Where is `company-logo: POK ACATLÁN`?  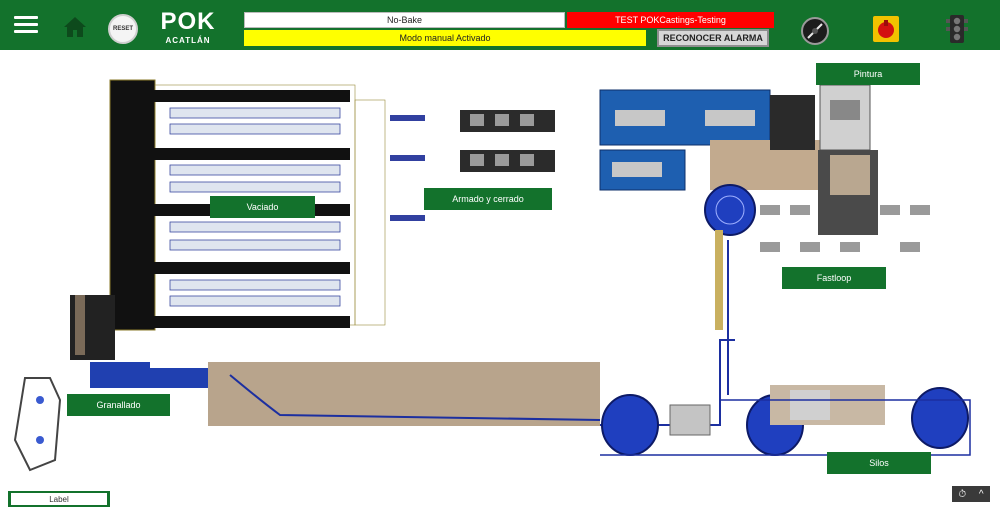
company-logo: POK ACATLÁN is located at coordinates (188, 27).